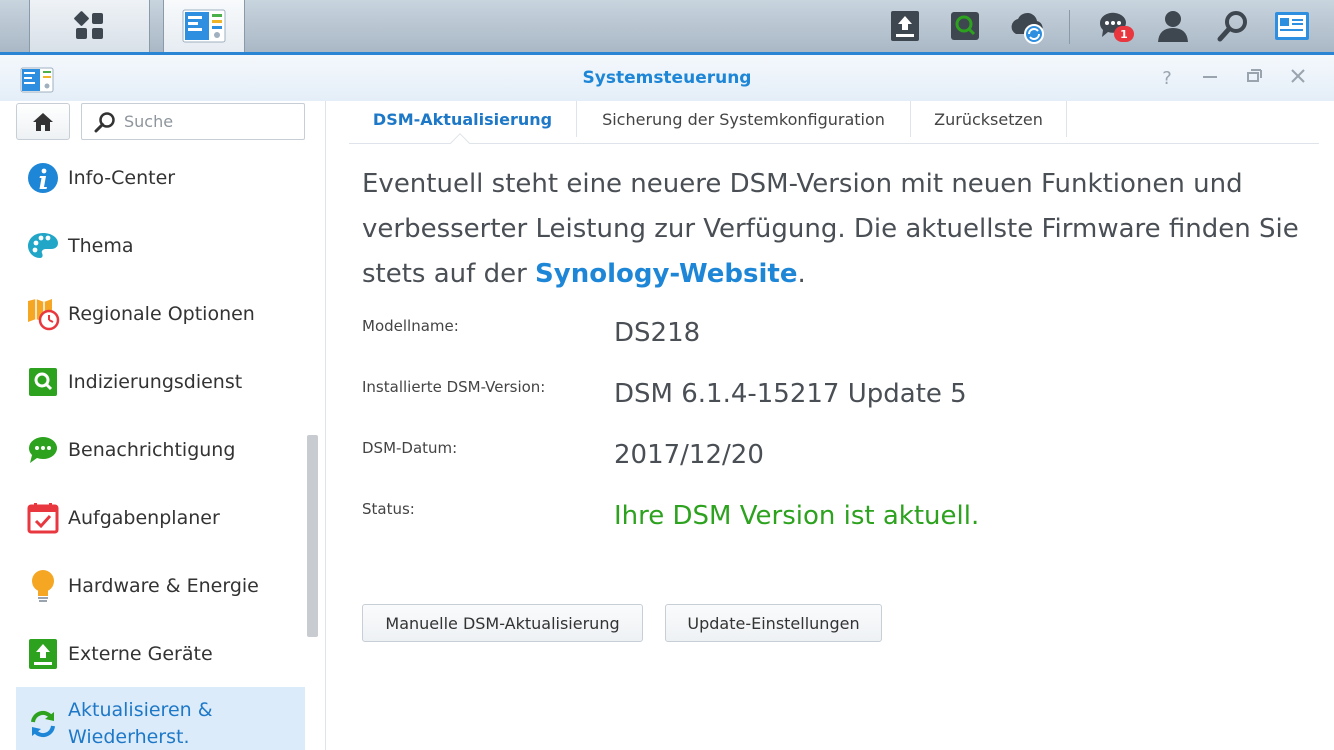 The image size is (1334, 750). I want to click on minimize-icon, so click(1210, 79).